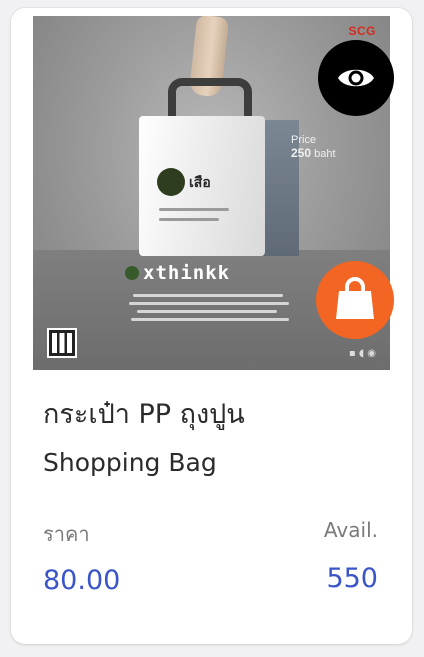 This screenshot has height=657, width=424. What do you see at coordinates (62, 343) in the screenshot?
I see `qr-code-icon` at bounding box center [62, 343].